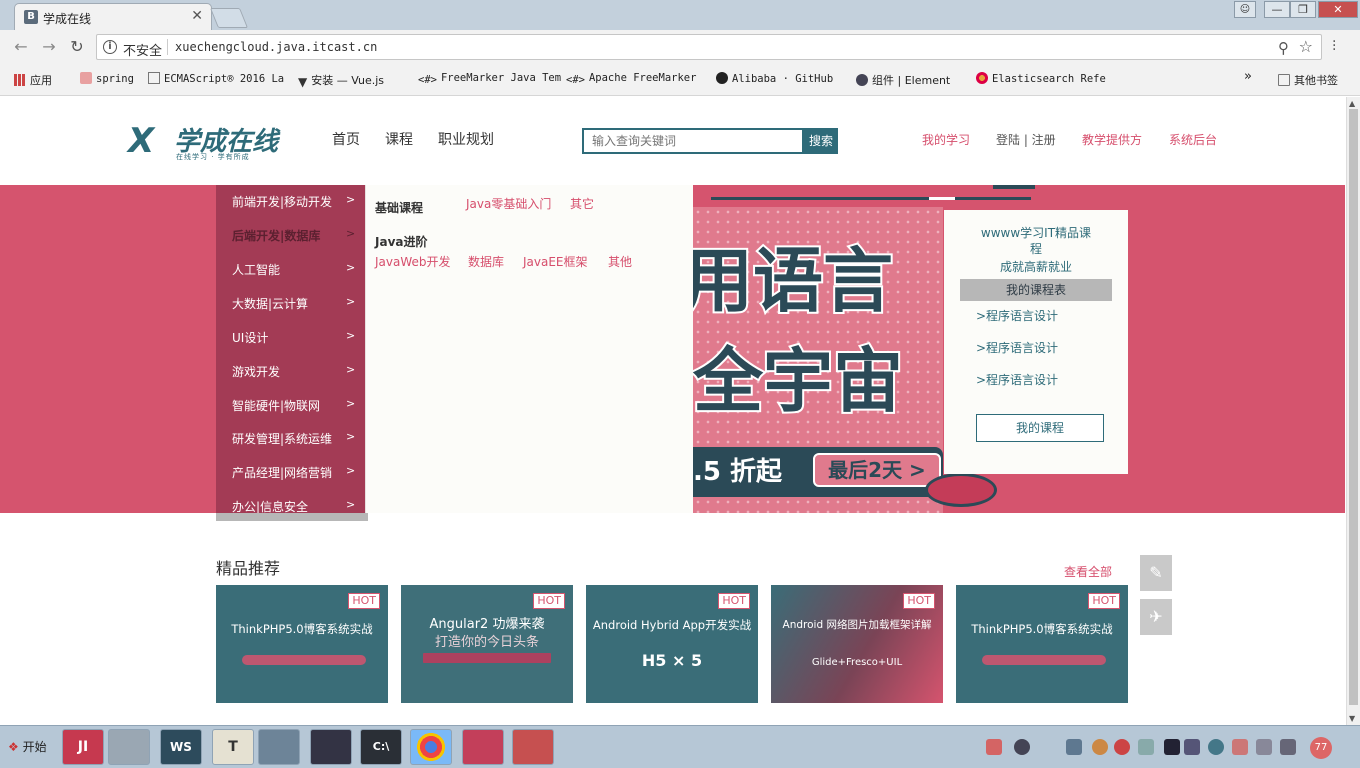 Image resolution: width=1360 pixels, height=768 pixels. Describe the element at coordinates (107, 78) in the screenshot. I see `bookmark-spring: spring` at that location.